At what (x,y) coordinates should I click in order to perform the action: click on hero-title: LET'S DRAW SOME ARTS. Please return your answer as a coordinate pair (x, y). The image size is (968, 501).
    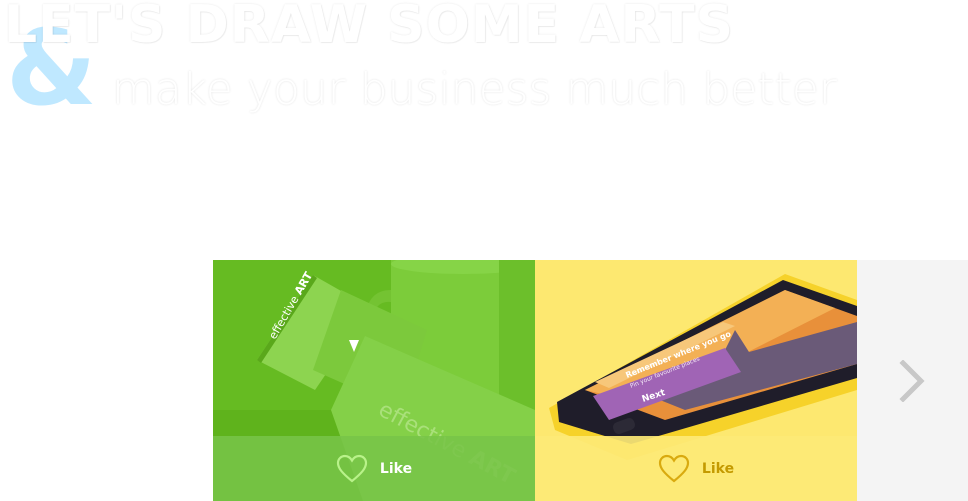
    Looking at the image, I should click on (369, 27).